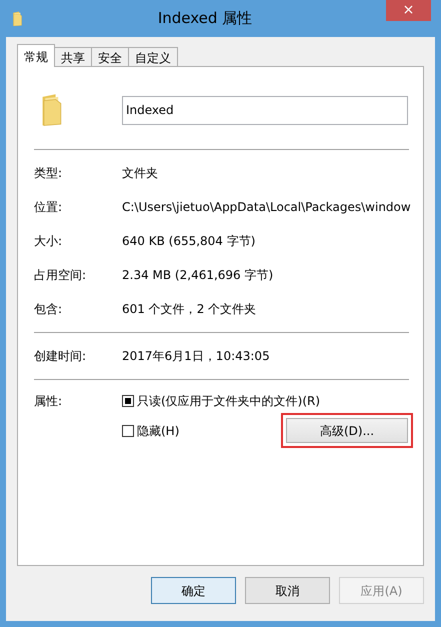 The image size is (441, 627). What do you see at coordinates (287, 590) in the screenshot?
I see `dialog-button: 取消` at bounding box center [287, 590].